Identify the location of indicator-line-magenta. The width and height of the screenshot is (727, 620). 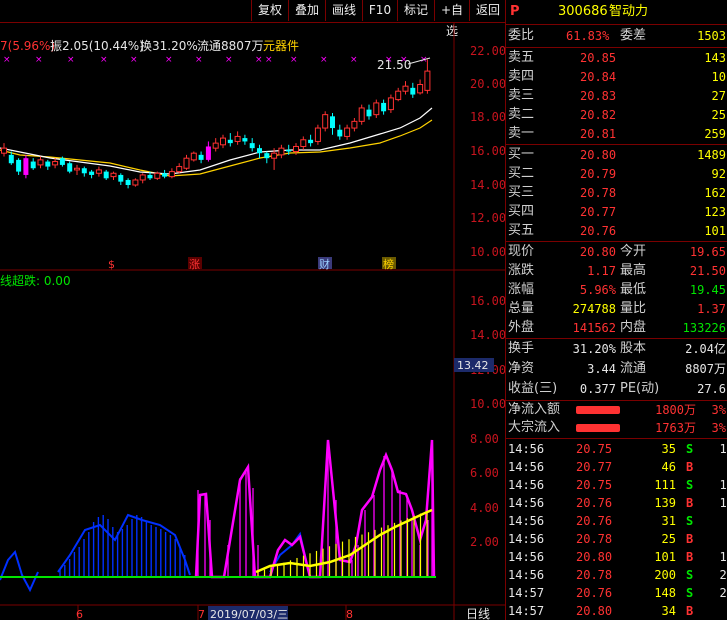
(315, 509).